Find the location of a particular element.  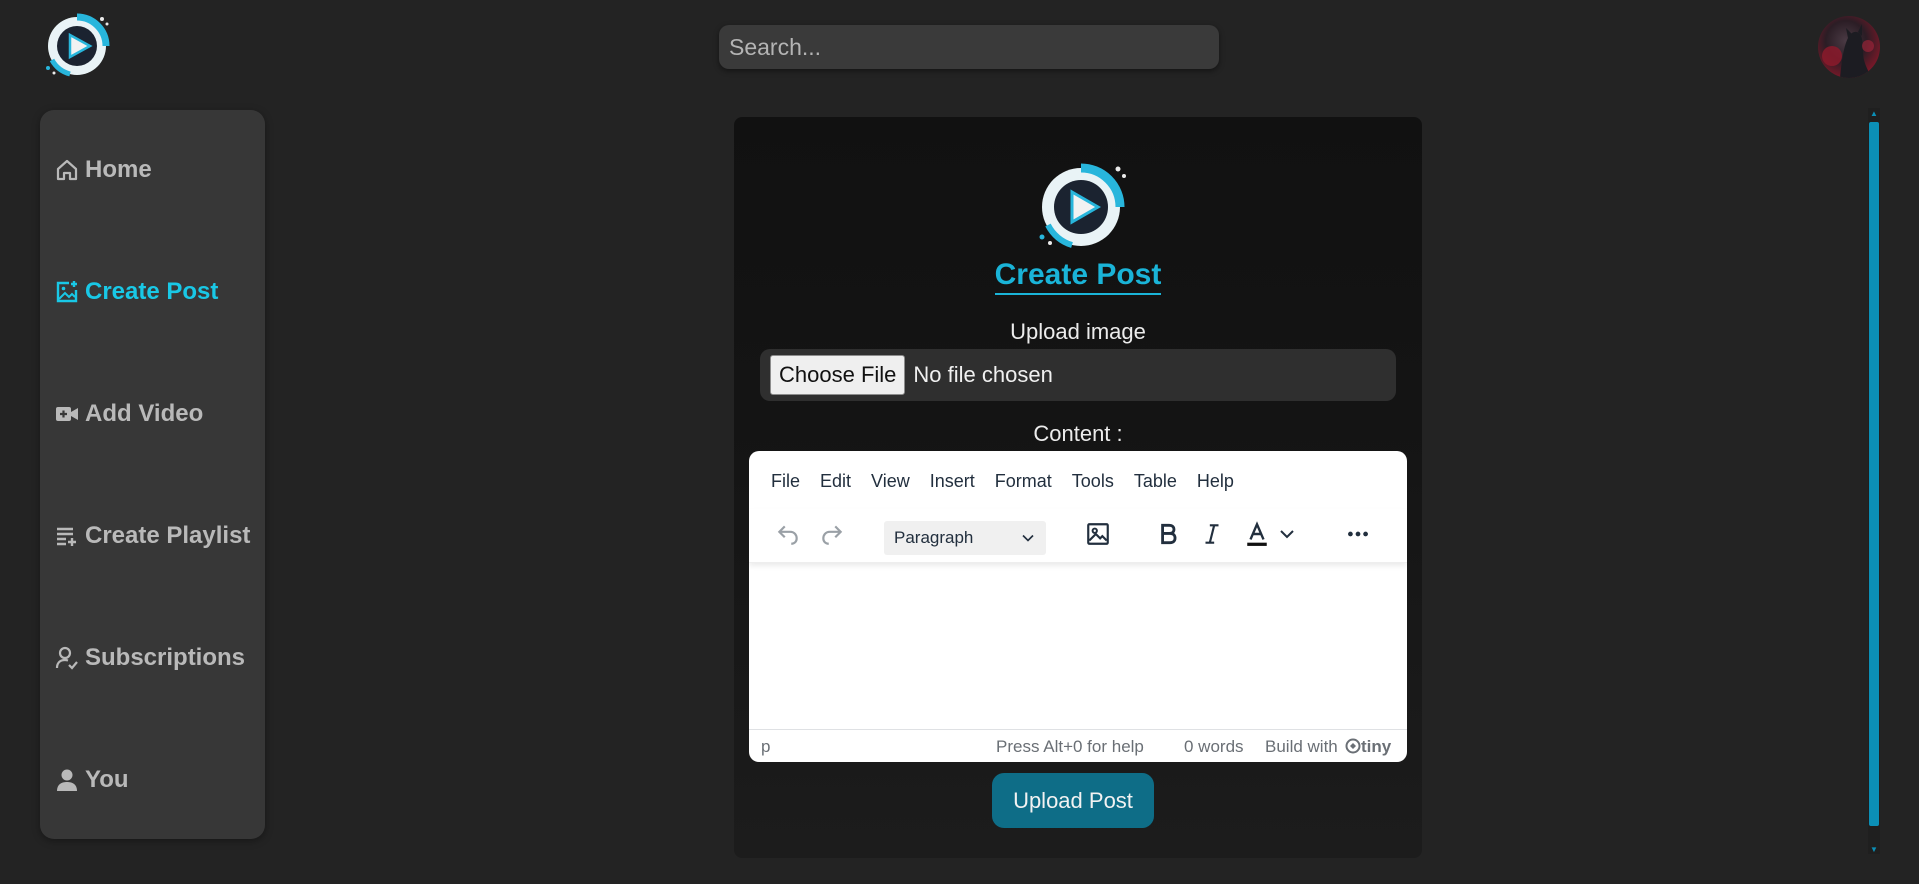

menu-format: Format is located at coordinates (1023, 481).